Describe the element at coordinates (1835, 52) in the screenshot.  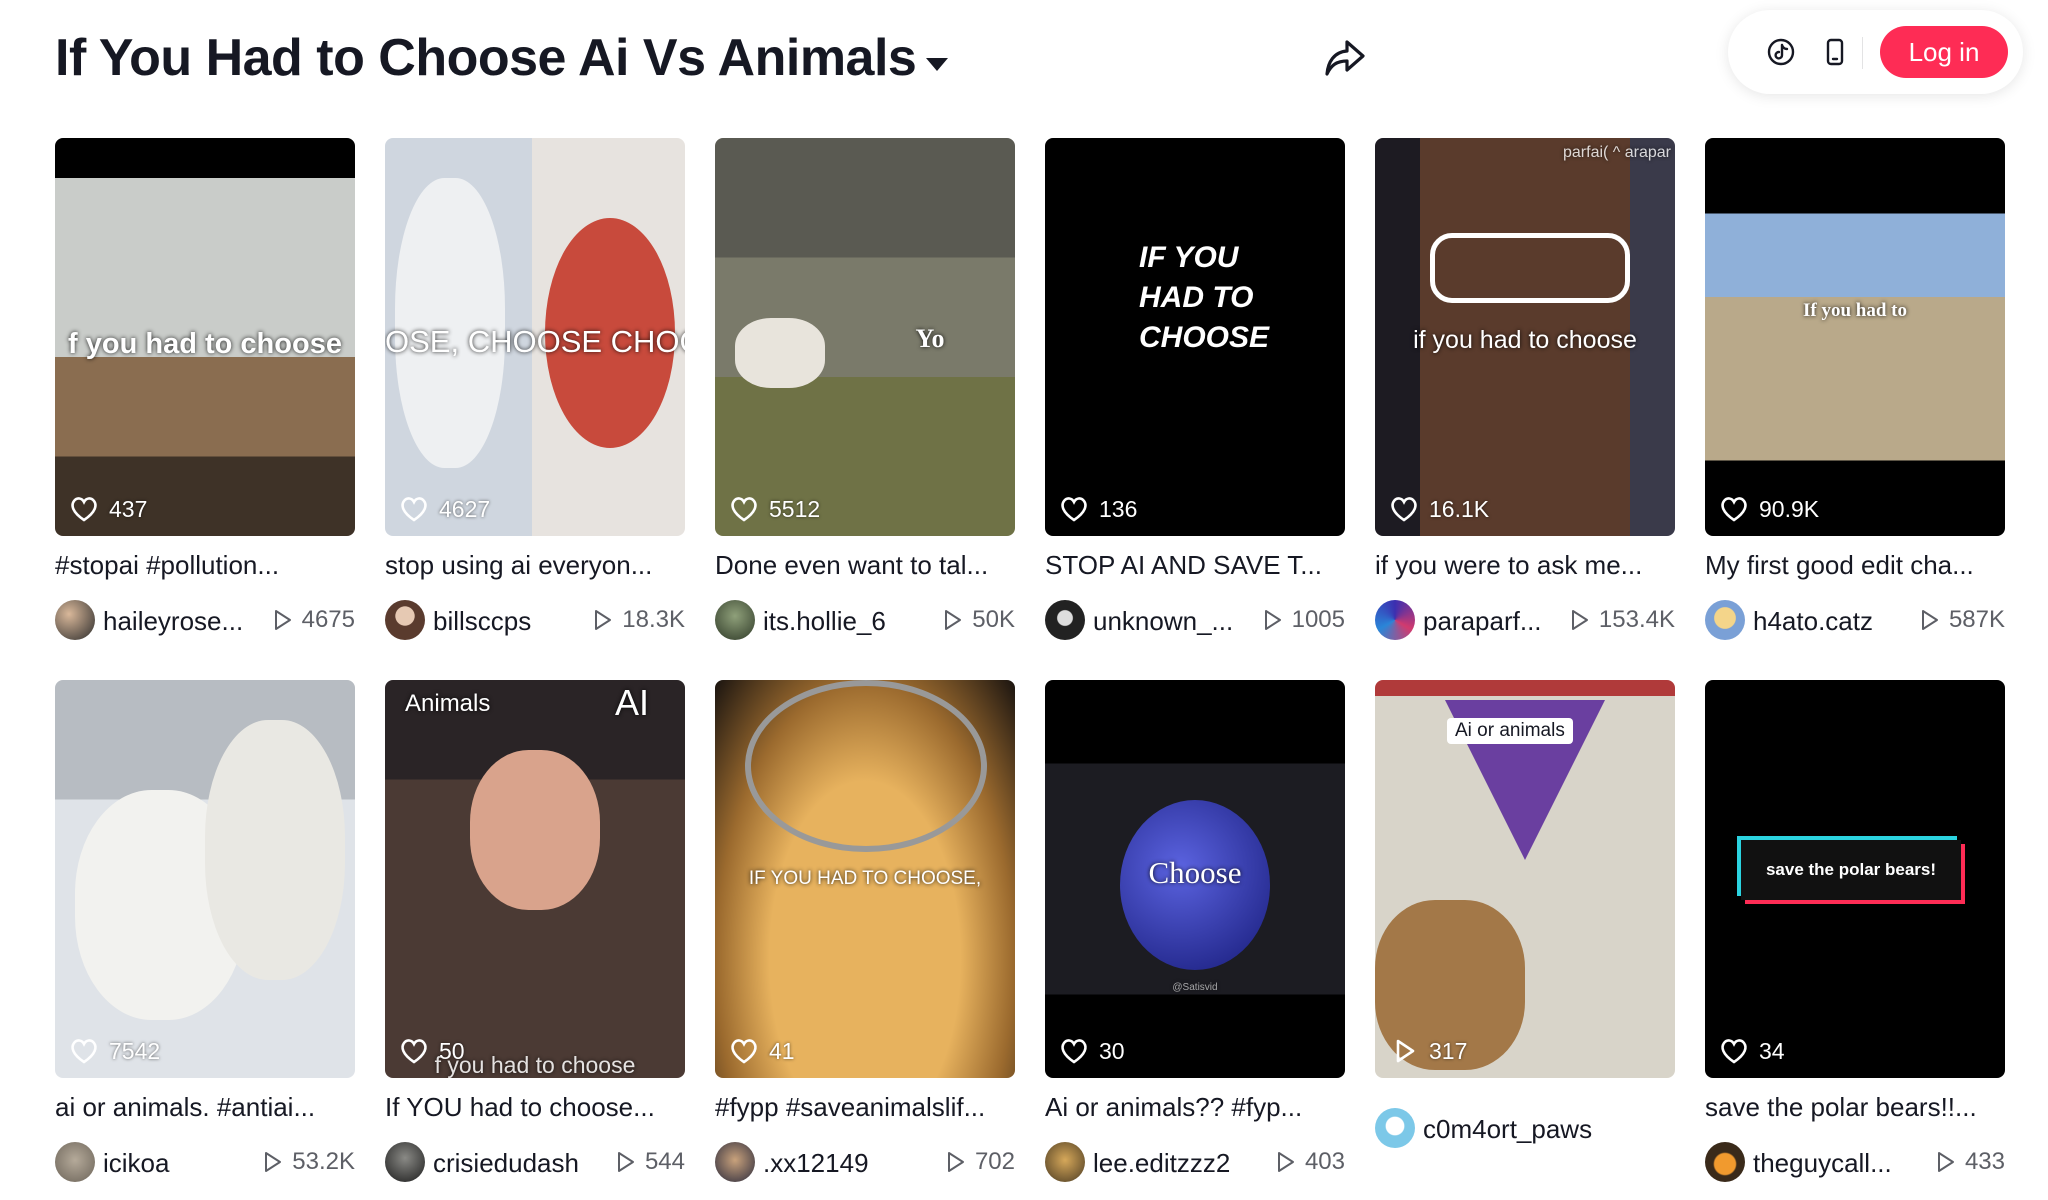
I see `mobile-device-icon` at that location.